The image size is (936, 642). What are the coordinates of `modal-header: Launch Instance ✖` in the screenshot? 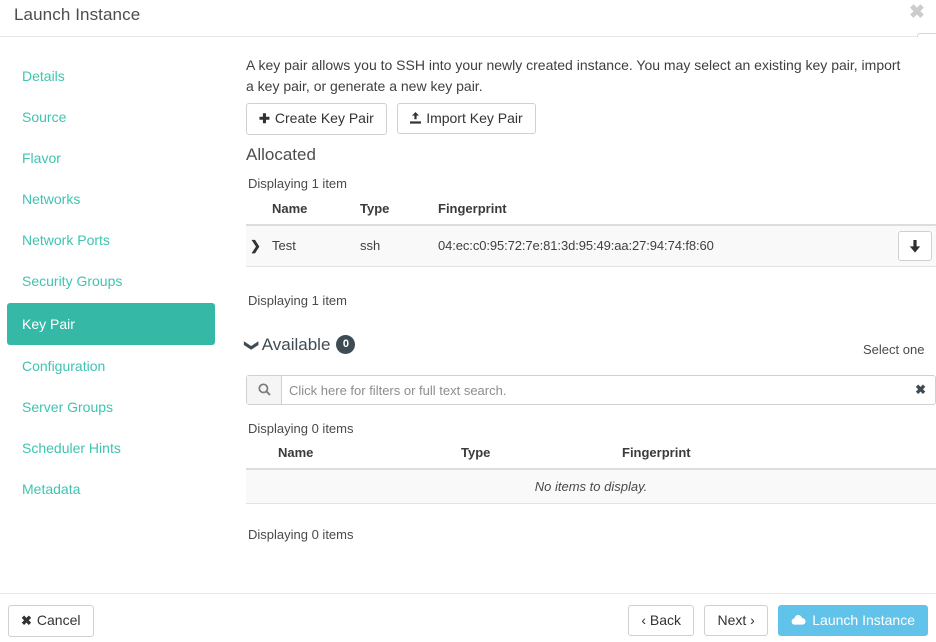 It's located at (468, 18).